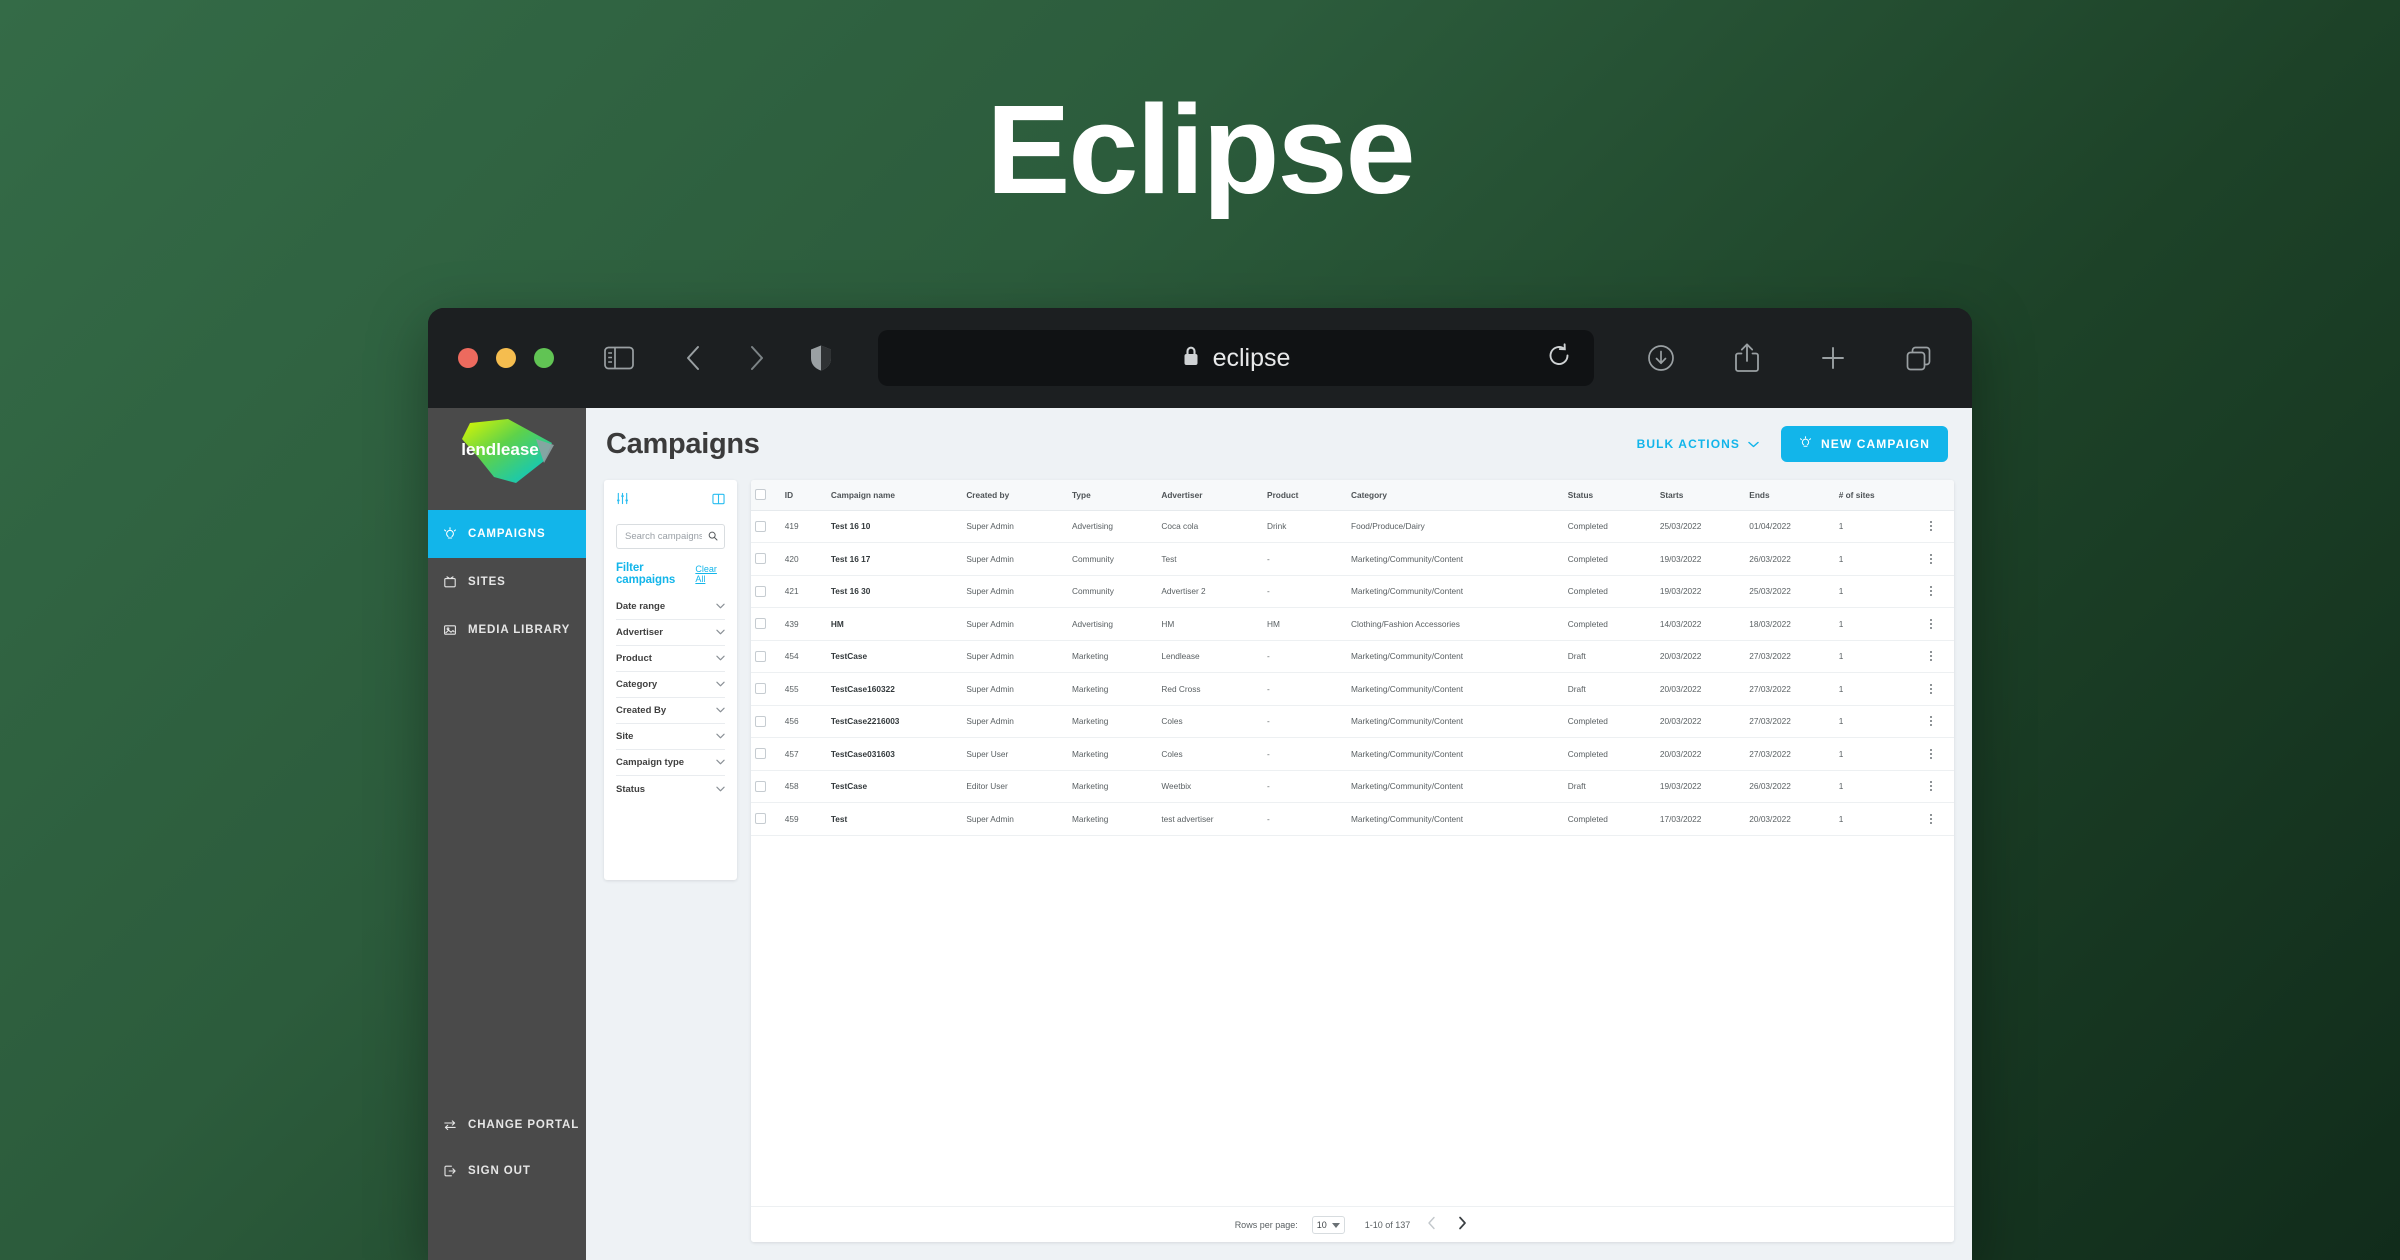 The height and width of the screenshot is (1260, 2400). I want to click on new-campaign-label: NEW CAMPAIGN, so click(1875, 444).